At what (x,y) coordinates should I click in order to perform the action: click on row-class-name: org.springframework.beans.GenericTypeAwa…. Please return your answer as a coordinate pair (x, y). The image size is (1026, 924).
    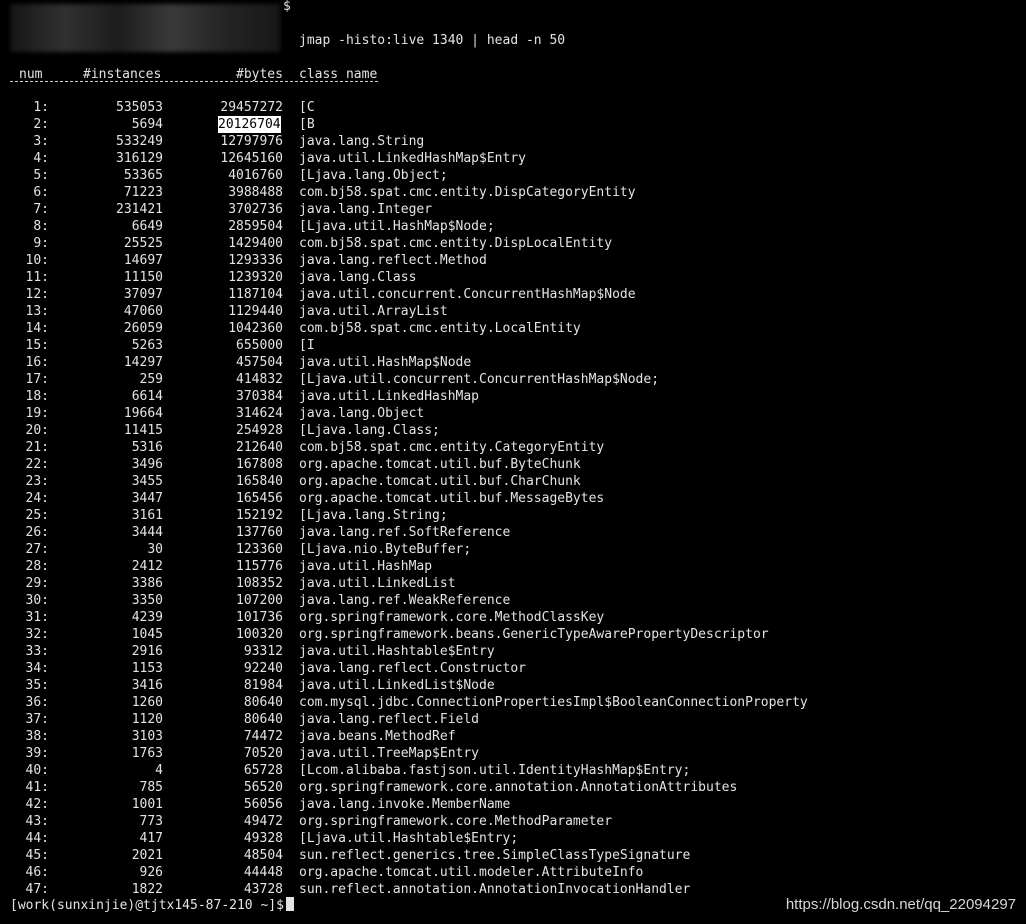
    Looking at the image, I should click on (534, 634).